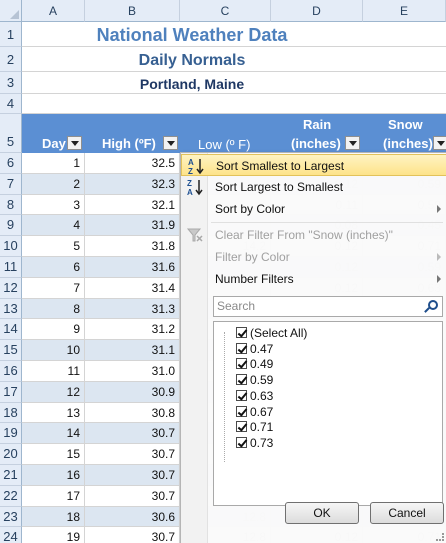 This screenshot has height=543, width=446. I want to click on cell-day: 19, so click(53, 535).